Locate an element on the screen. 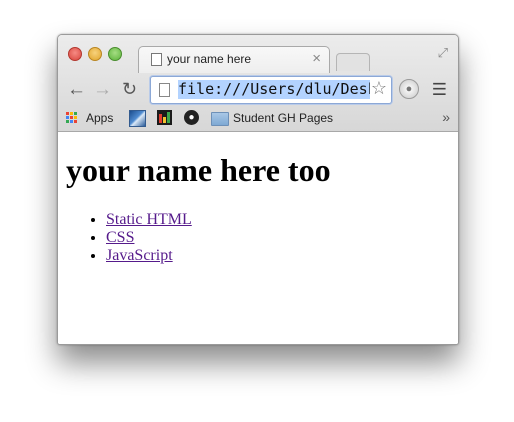 The width and height of the screenshot is (514, 422). link-css: CSS is located at coordinates (120, 237).